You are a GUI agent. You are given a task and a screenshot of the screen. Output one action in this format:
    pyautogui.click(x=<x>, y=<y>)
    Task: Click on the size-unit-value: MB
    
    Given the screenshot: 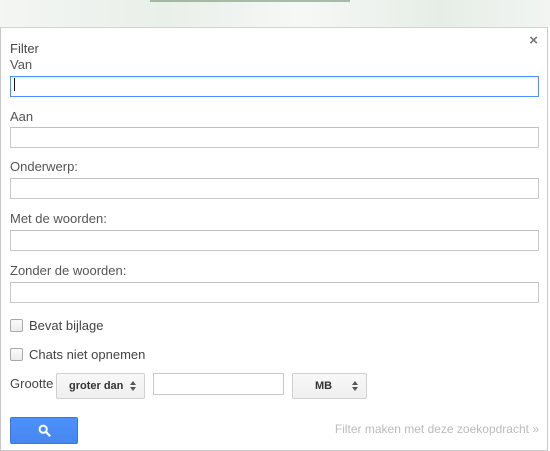 What is the action you would take?
    pyautogui.click(x=324, y=386)
    